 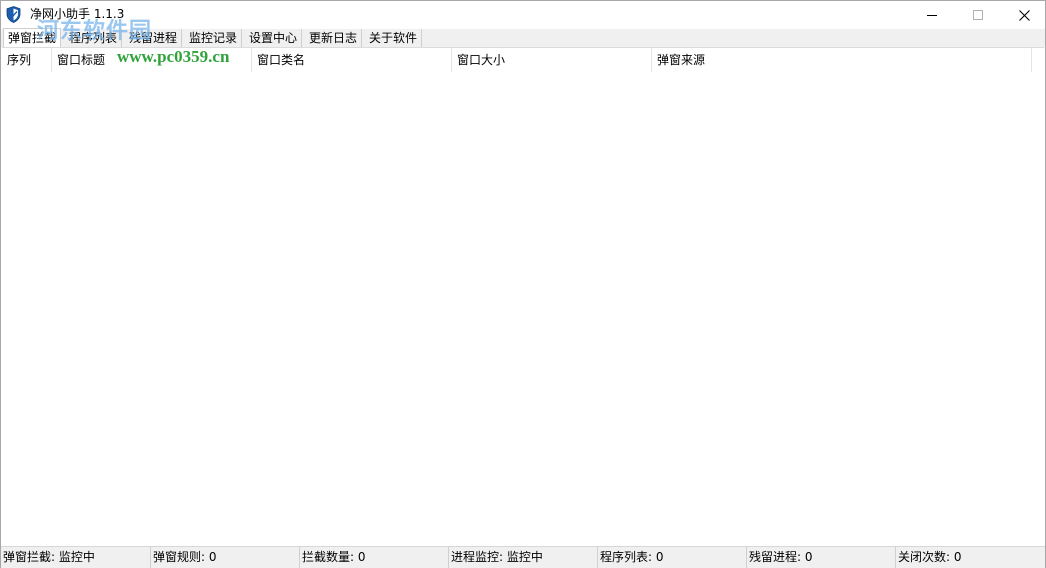 I want to click on minimize-icon, so click(x=932, y=15).